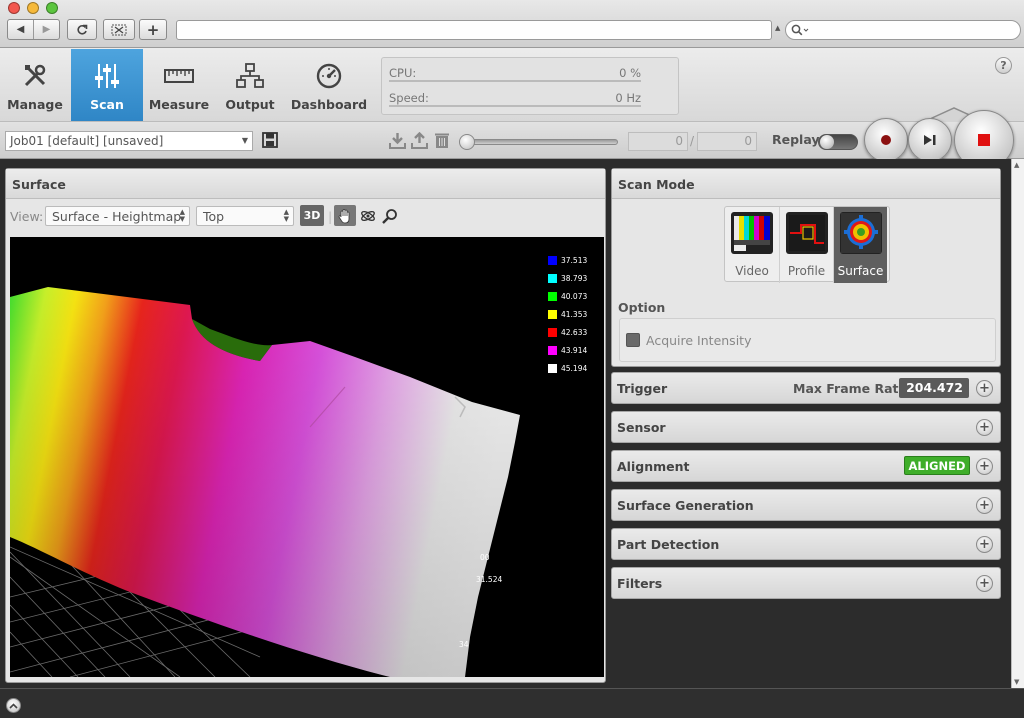  Describe the element at coordinates (806, 466) in the screenshot. I see `section-alignment: Alignment ALIGNED +` at that location.